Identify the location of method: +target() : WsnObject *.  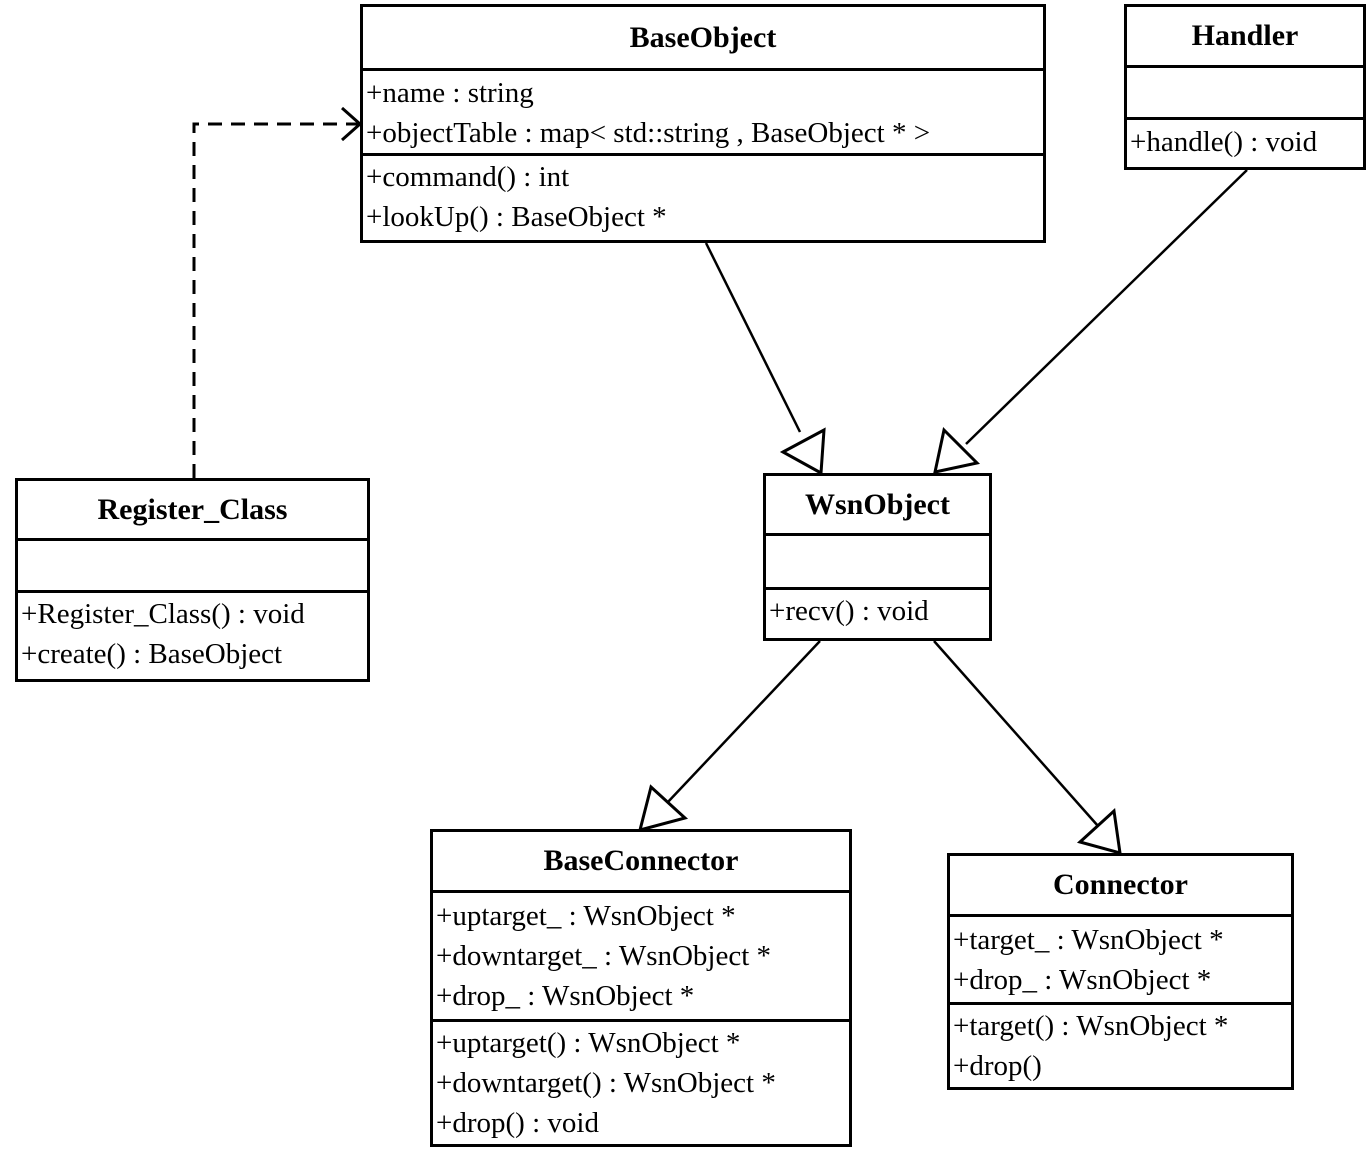
(1091, 1026).